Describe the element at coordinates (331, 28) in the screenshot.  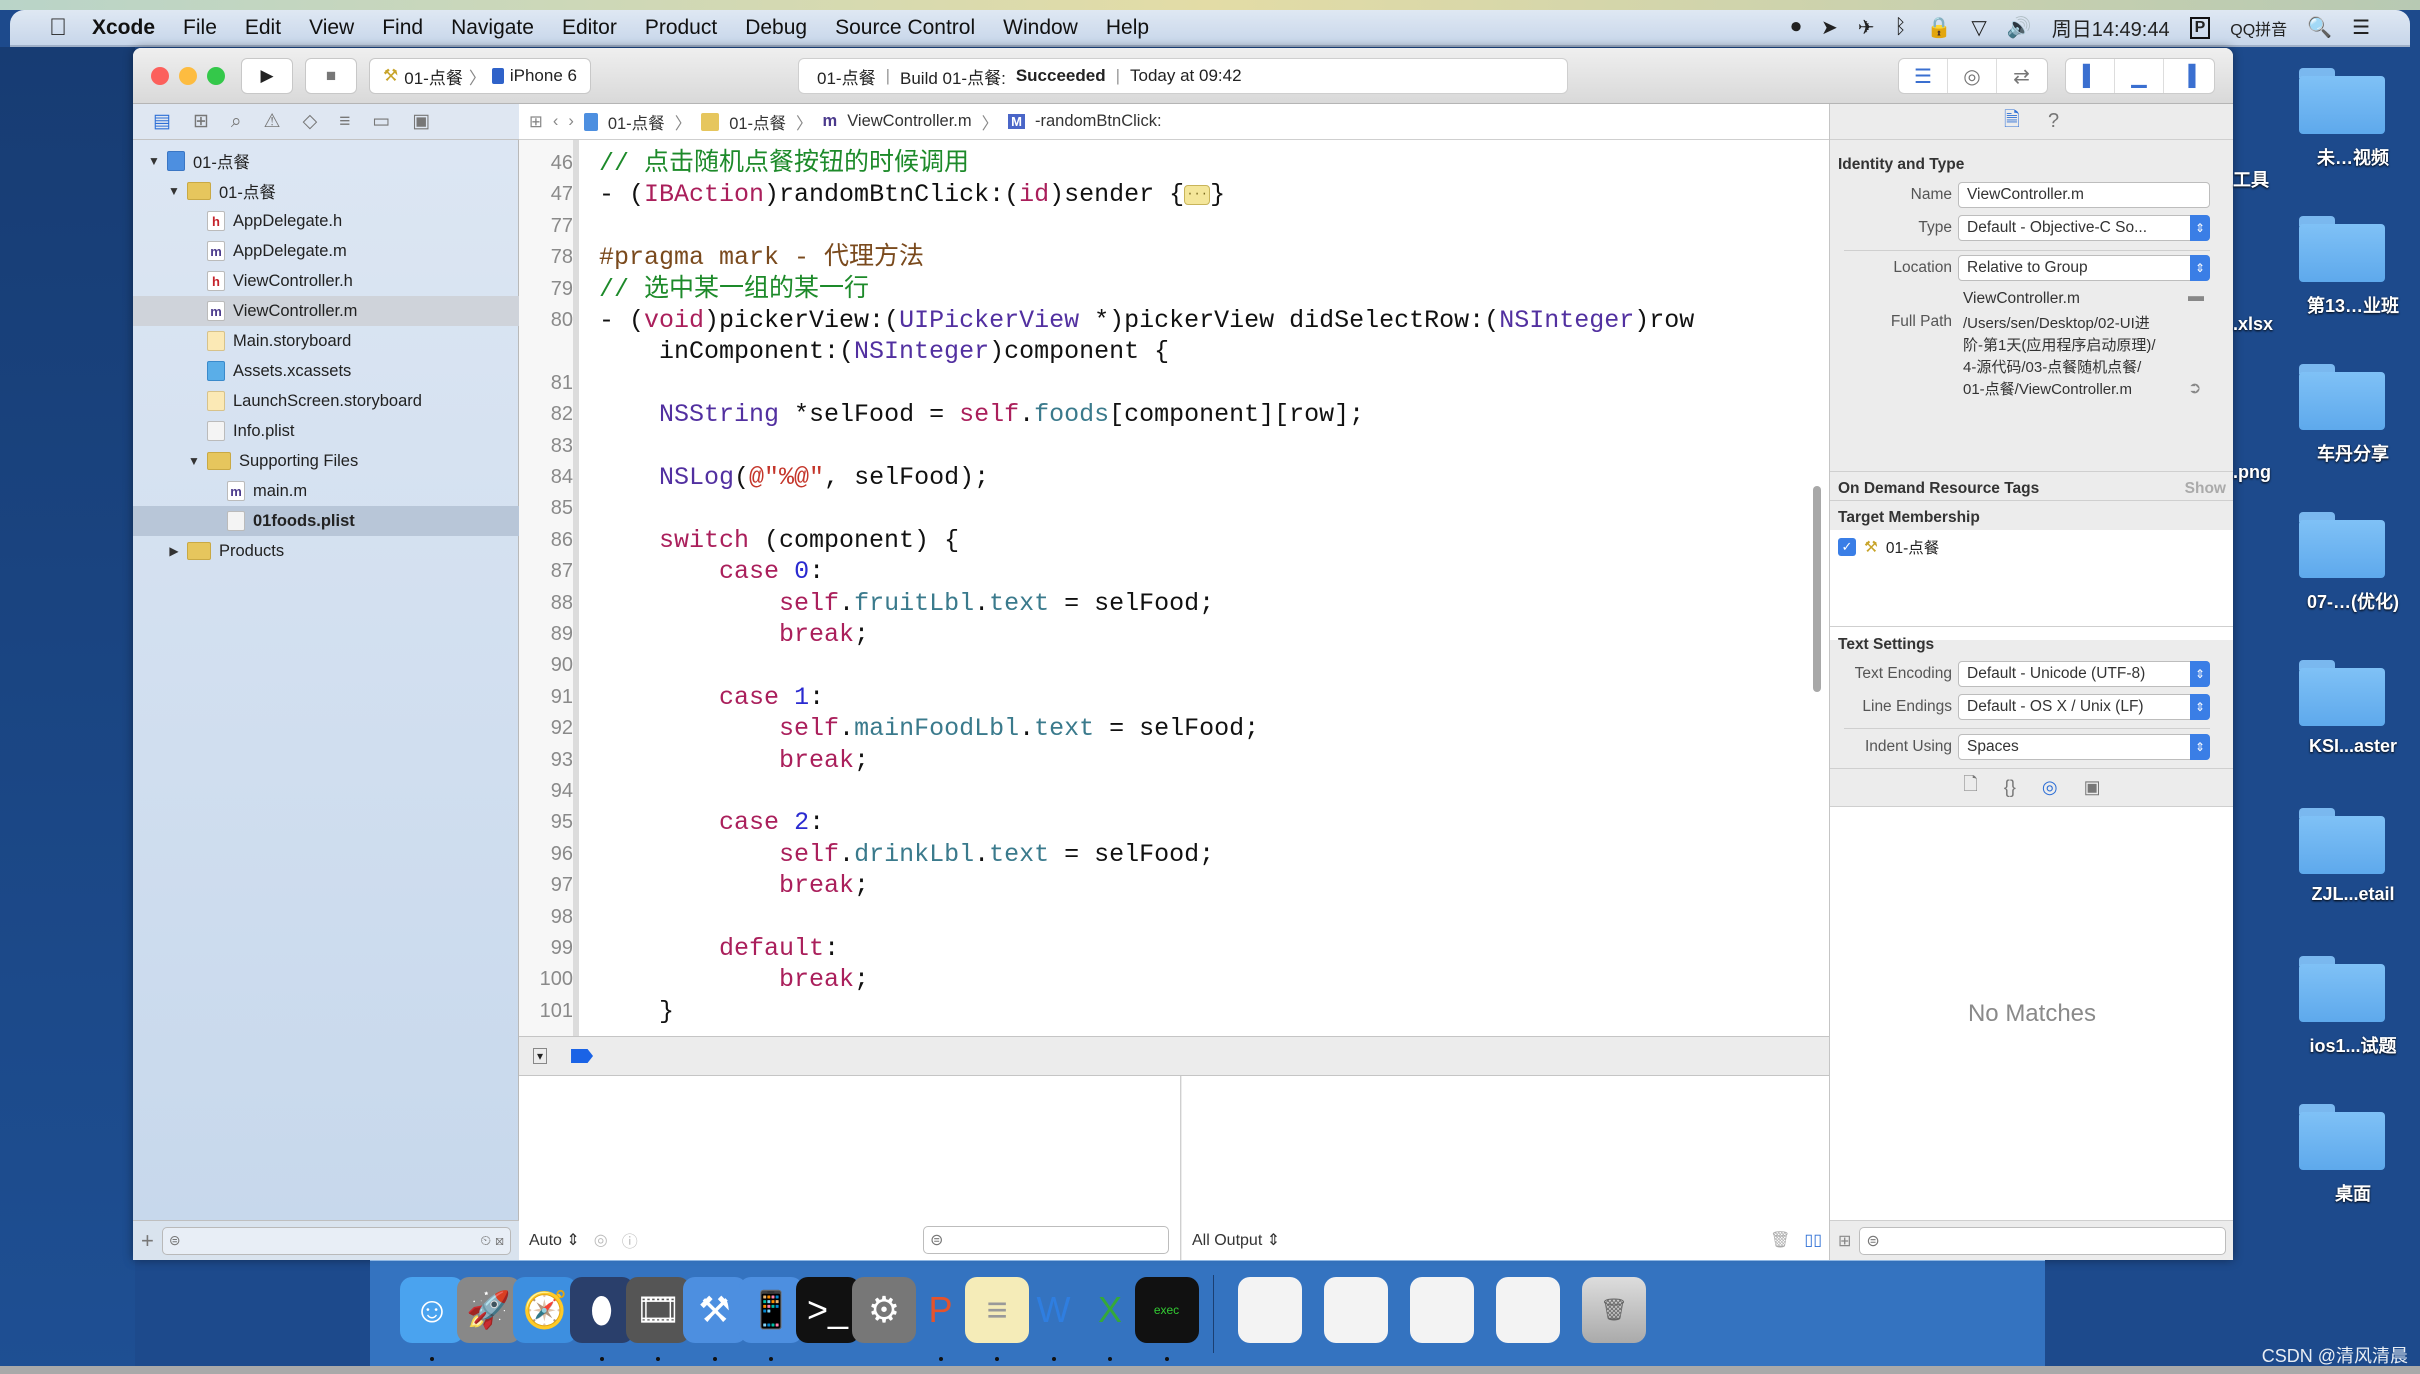
I see `menu-view: View` at that location.